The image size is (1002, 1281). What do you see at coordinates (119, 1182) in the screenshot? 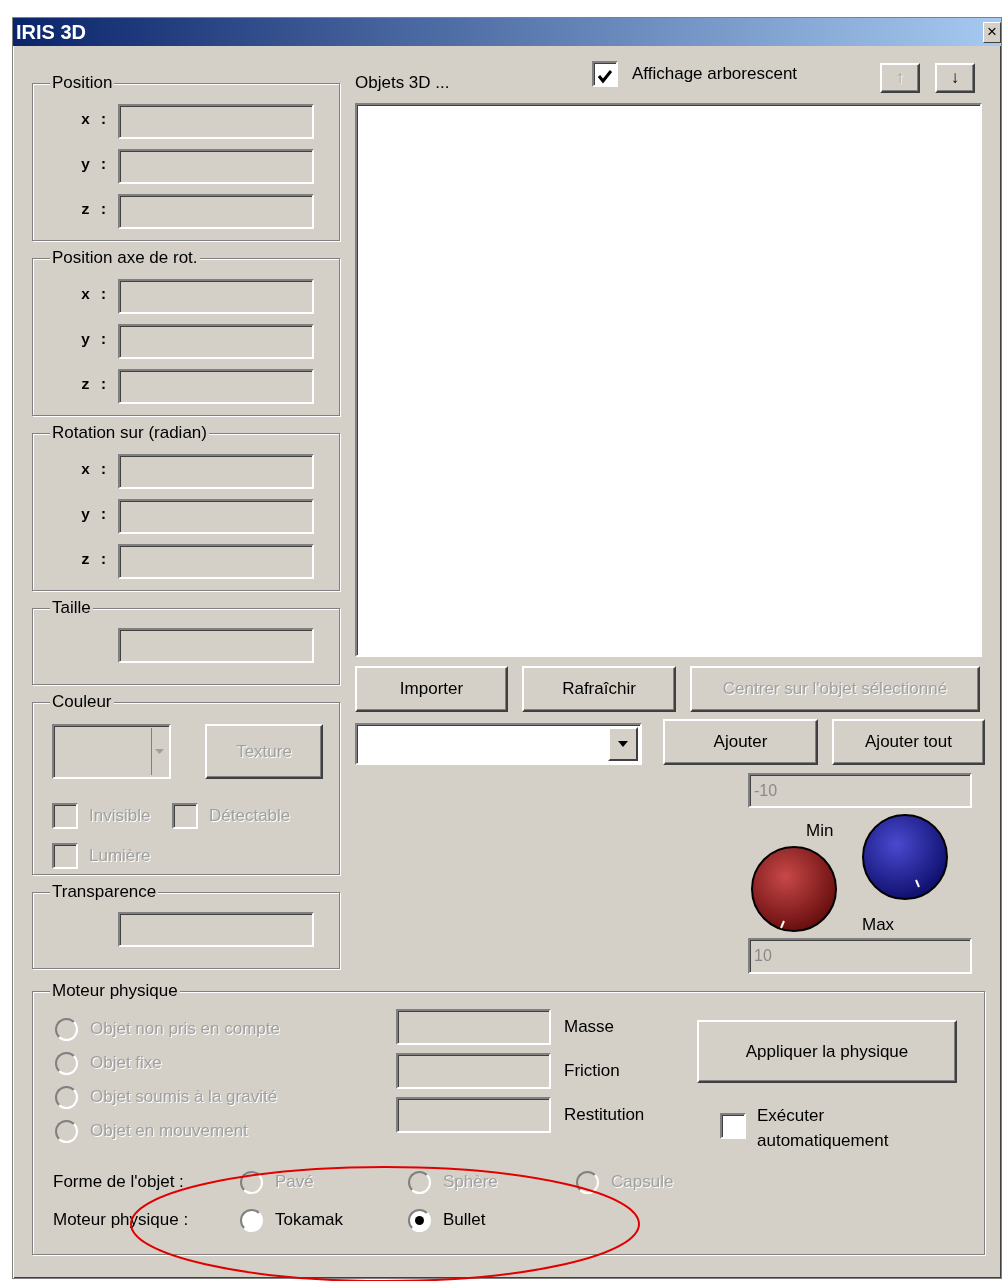
I see `row-label: Forme de l'objet :` at bounding box center [119, 1182].